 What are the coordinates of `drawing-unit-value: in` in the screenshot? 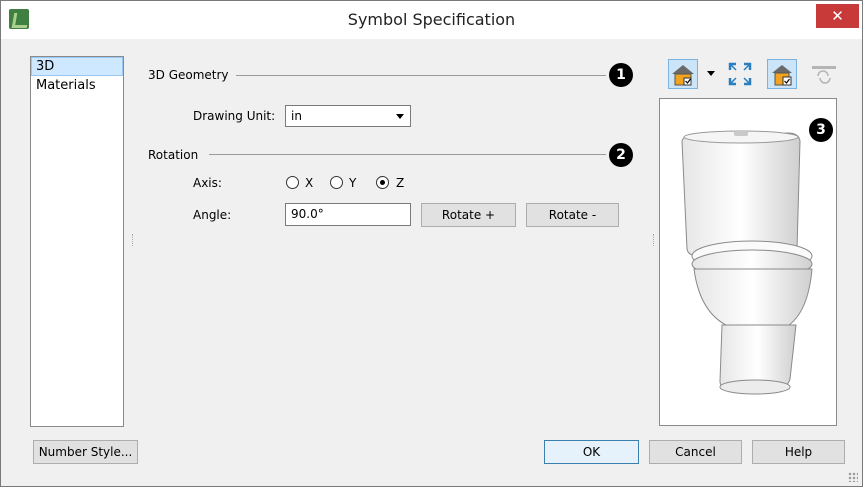 It's located at (296, 116).